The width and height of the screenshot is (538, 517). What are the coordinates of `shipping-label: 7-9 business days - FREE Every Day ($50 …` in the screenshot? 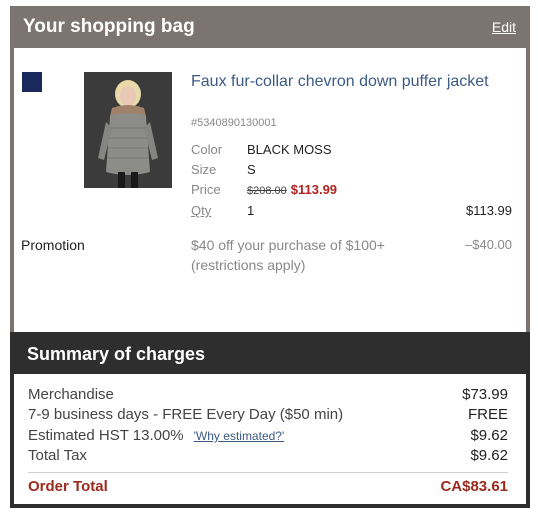 It's located at (186, 414).